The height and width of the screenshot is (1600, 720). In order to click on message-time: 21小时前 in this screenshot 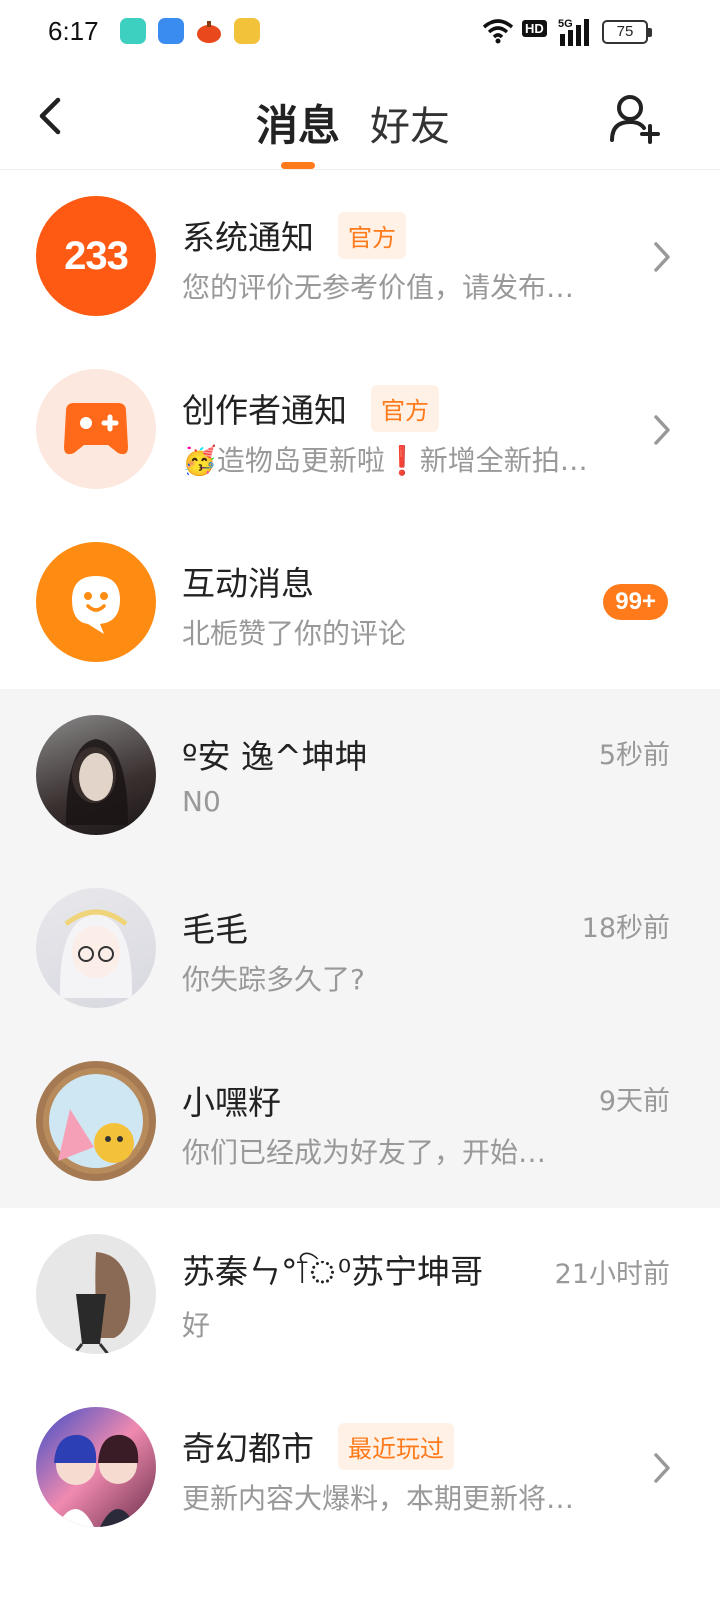, I will do `click(612, 1274)`.